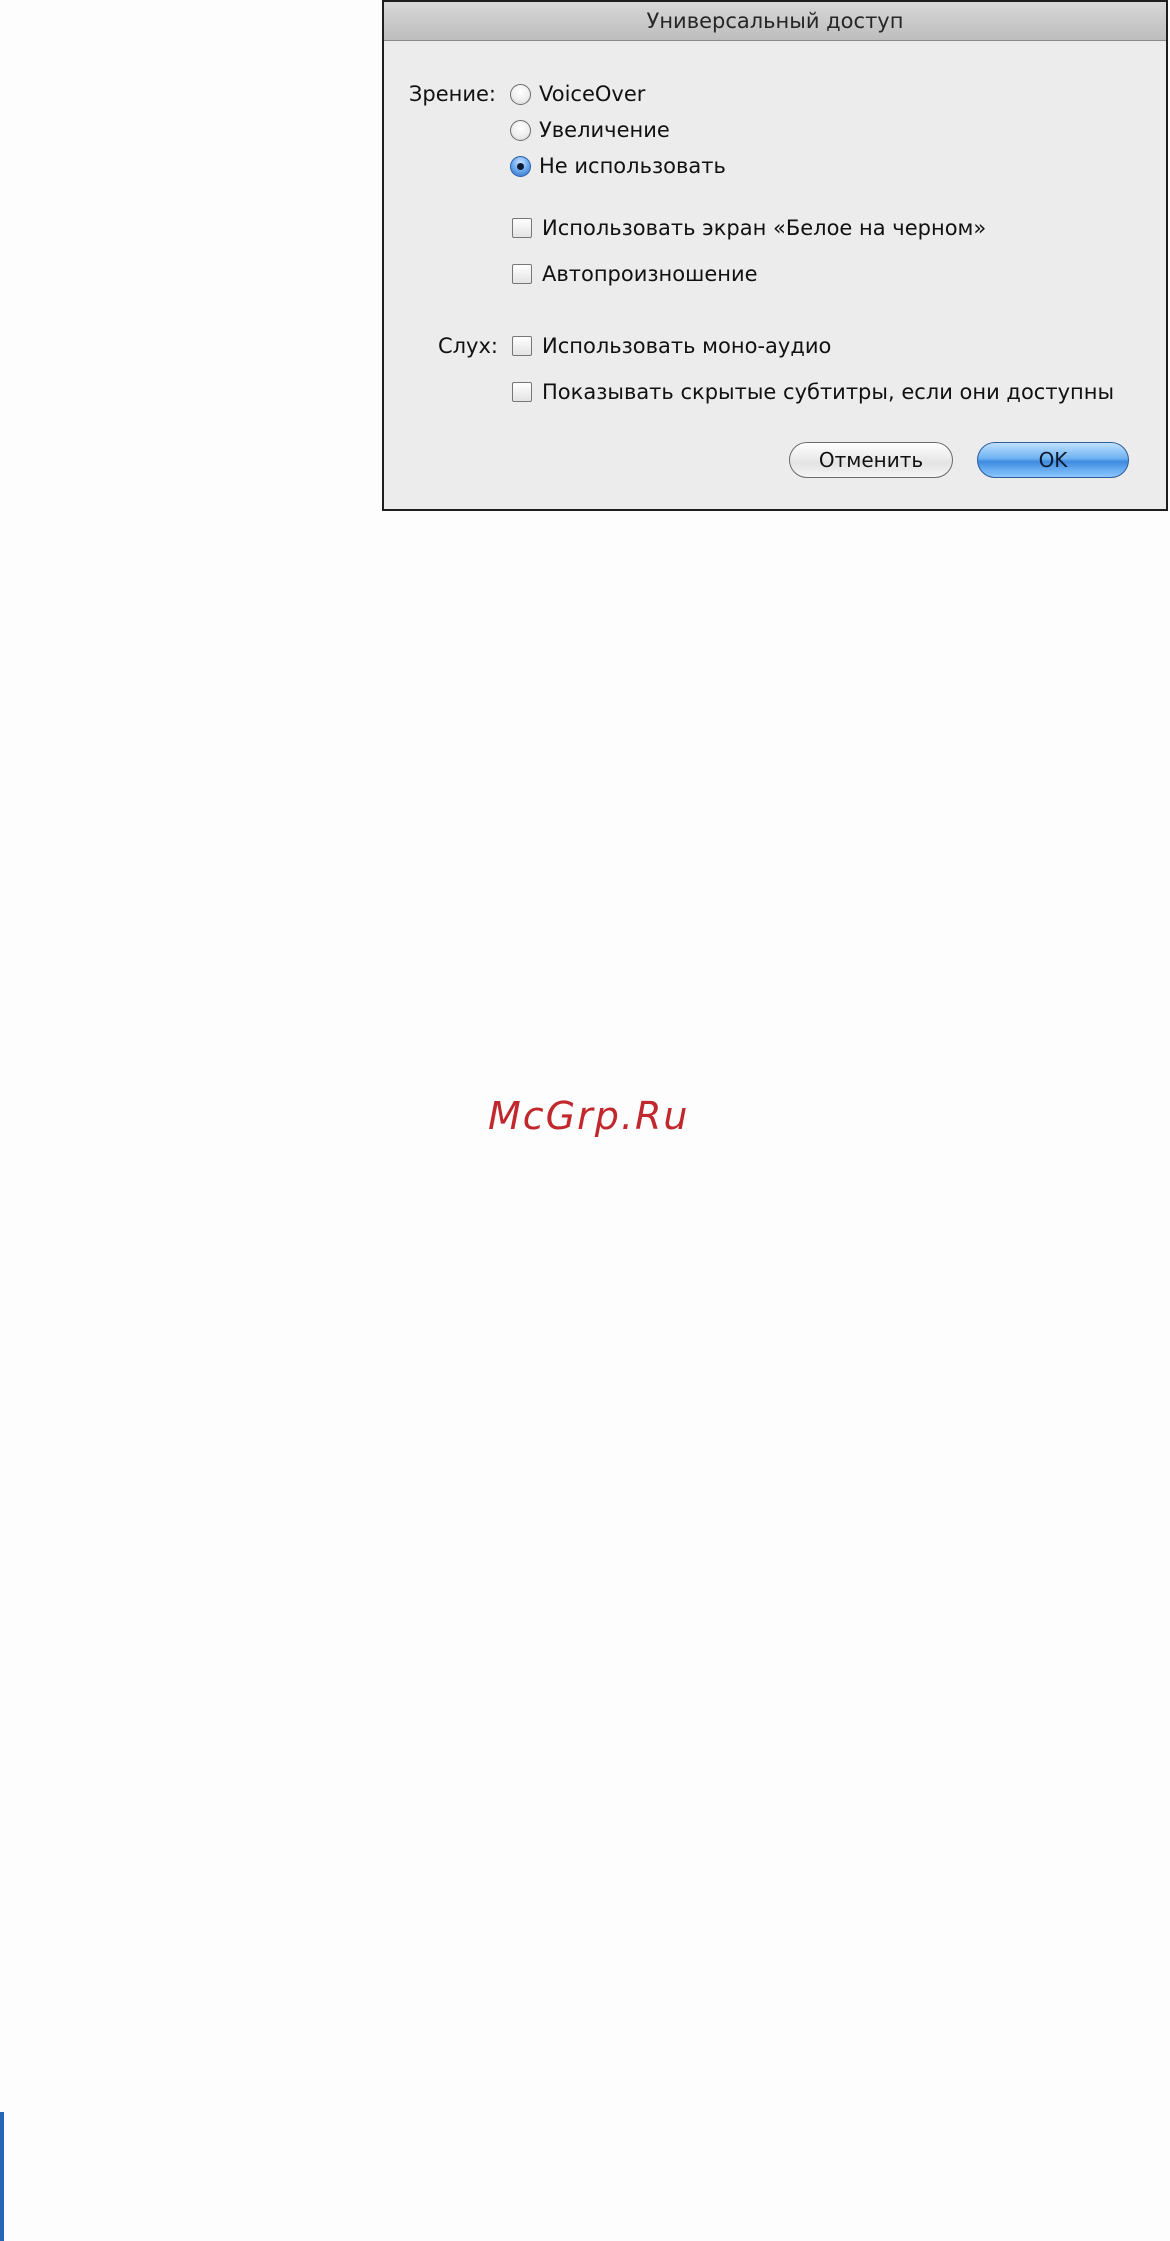 This screenshot has height=2241, width=1170. Describe the element at coordinates (2, 2176) in the screenshot. I see `page-edge-bar` at that location.